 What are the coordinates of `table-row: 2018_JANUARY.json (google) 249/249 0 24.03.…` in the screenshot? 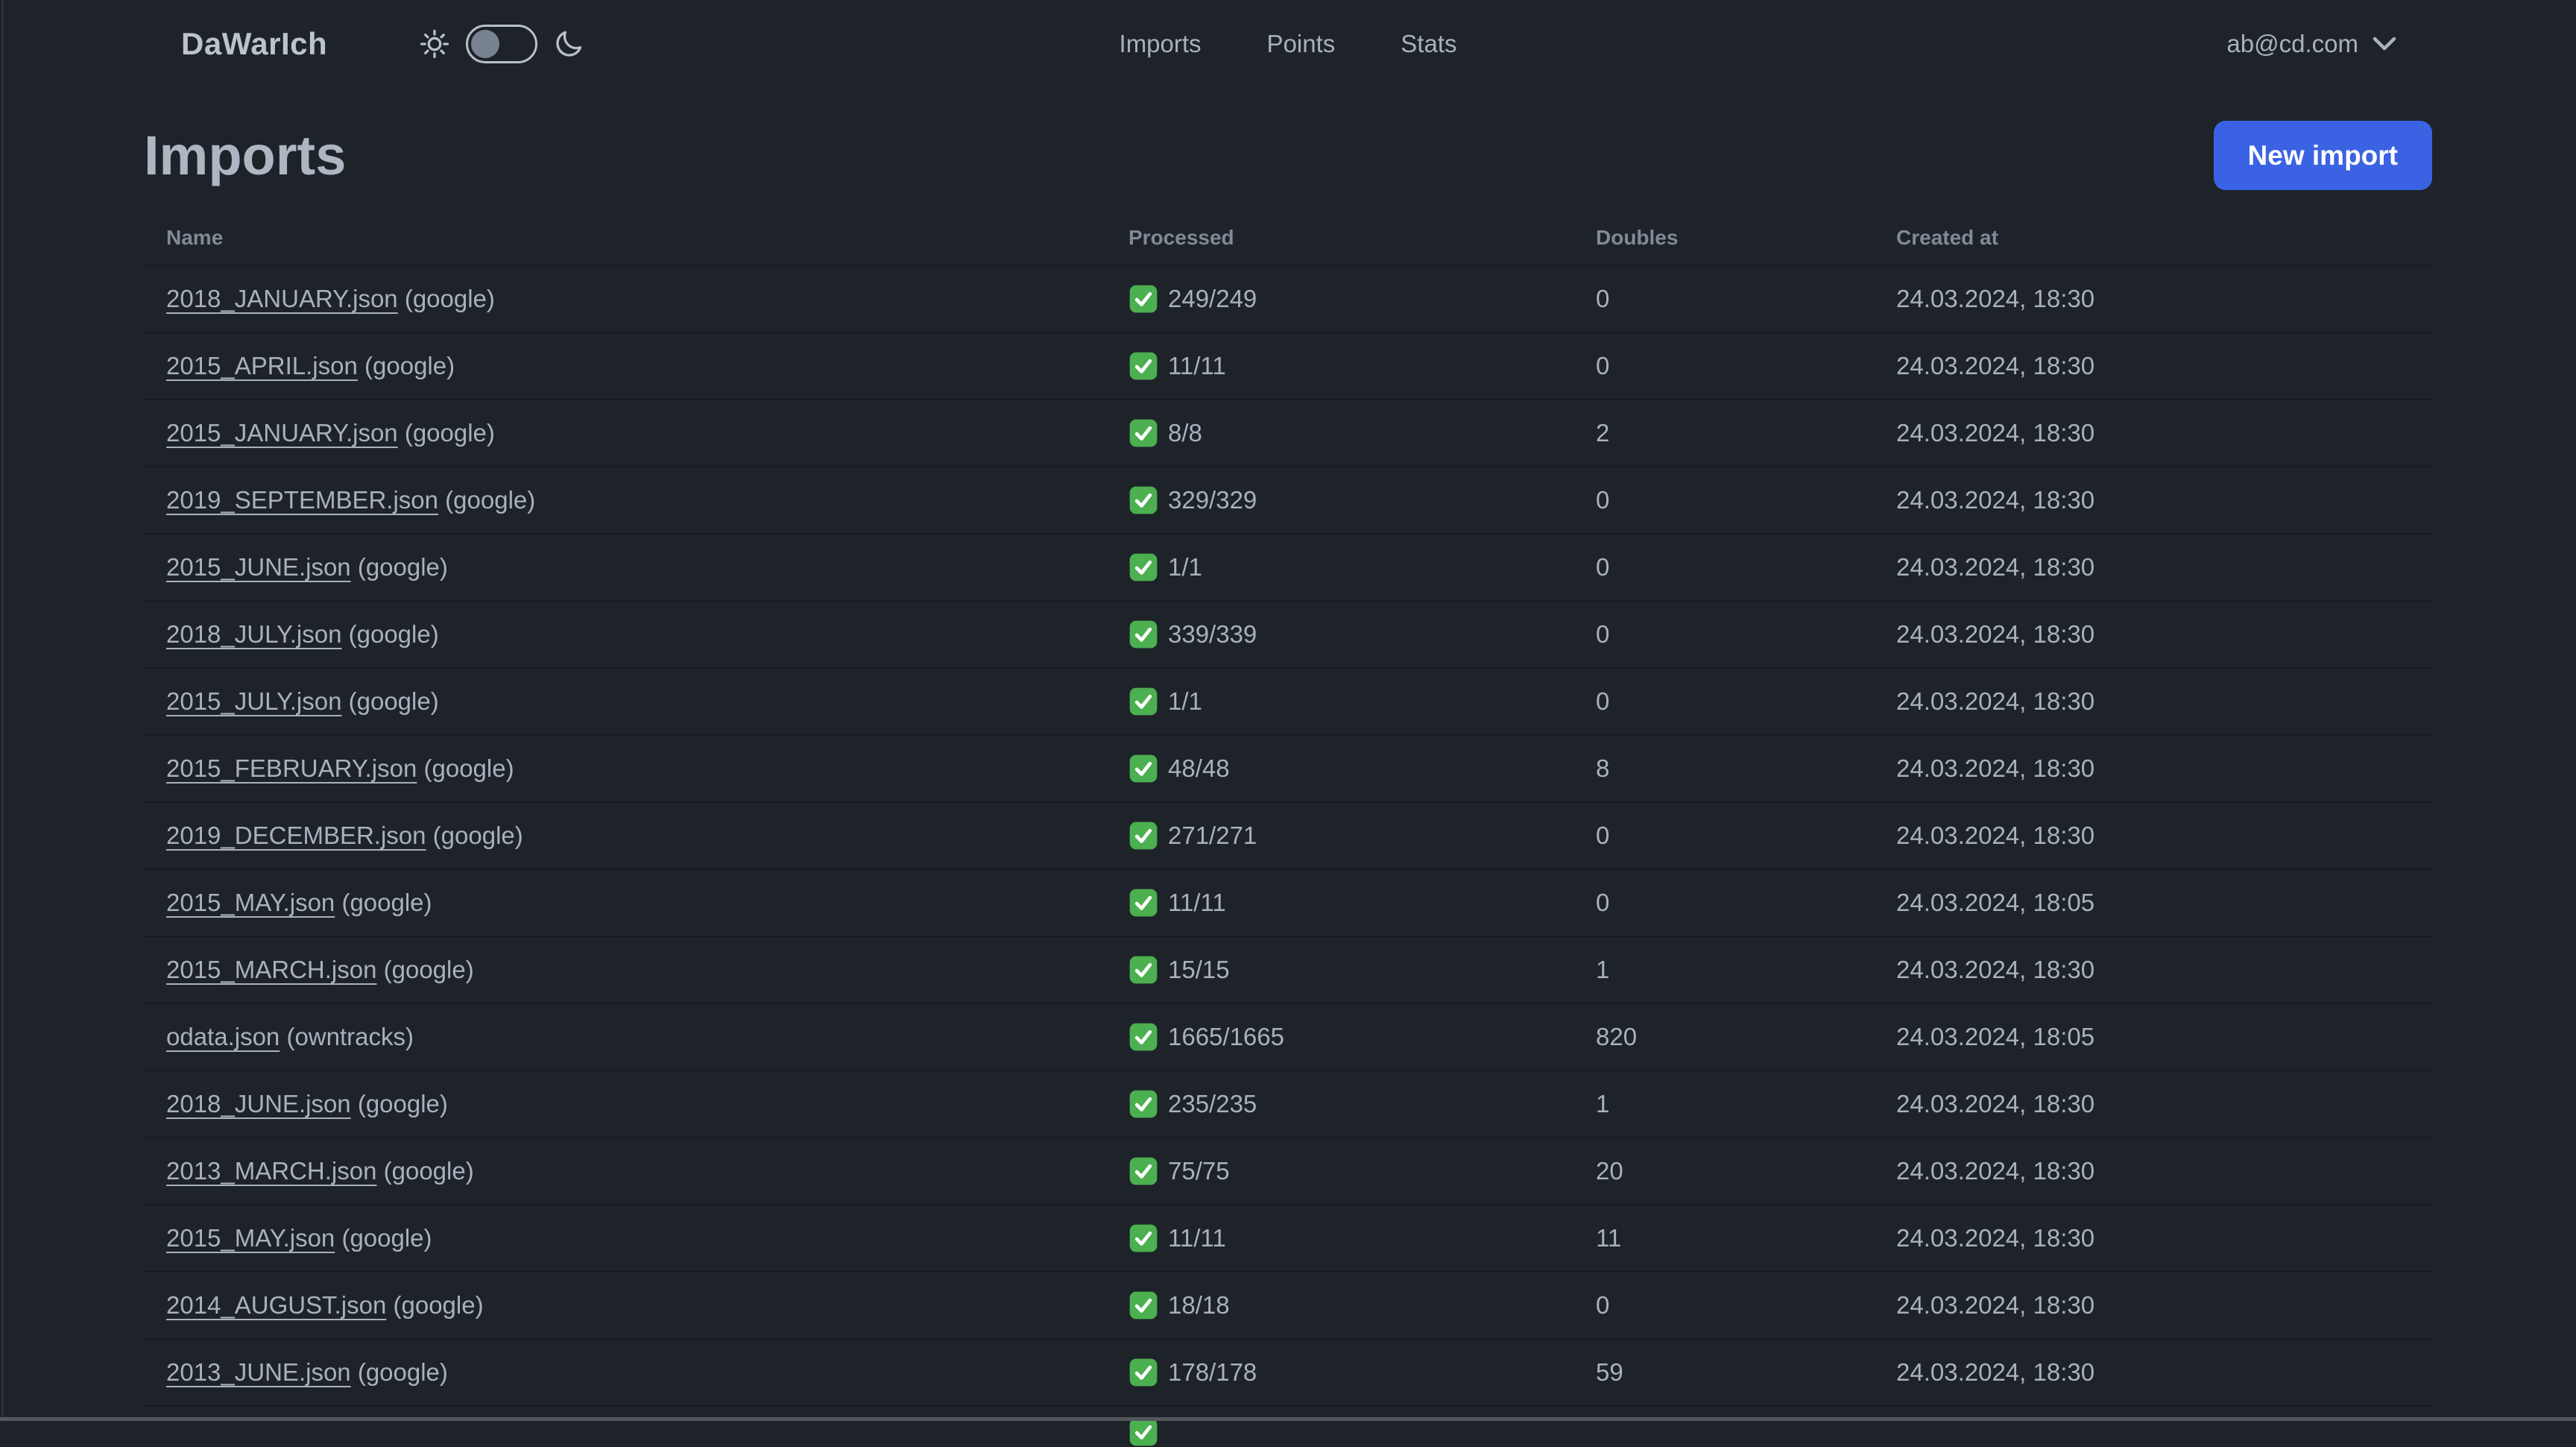 It's located at (1288, 299).